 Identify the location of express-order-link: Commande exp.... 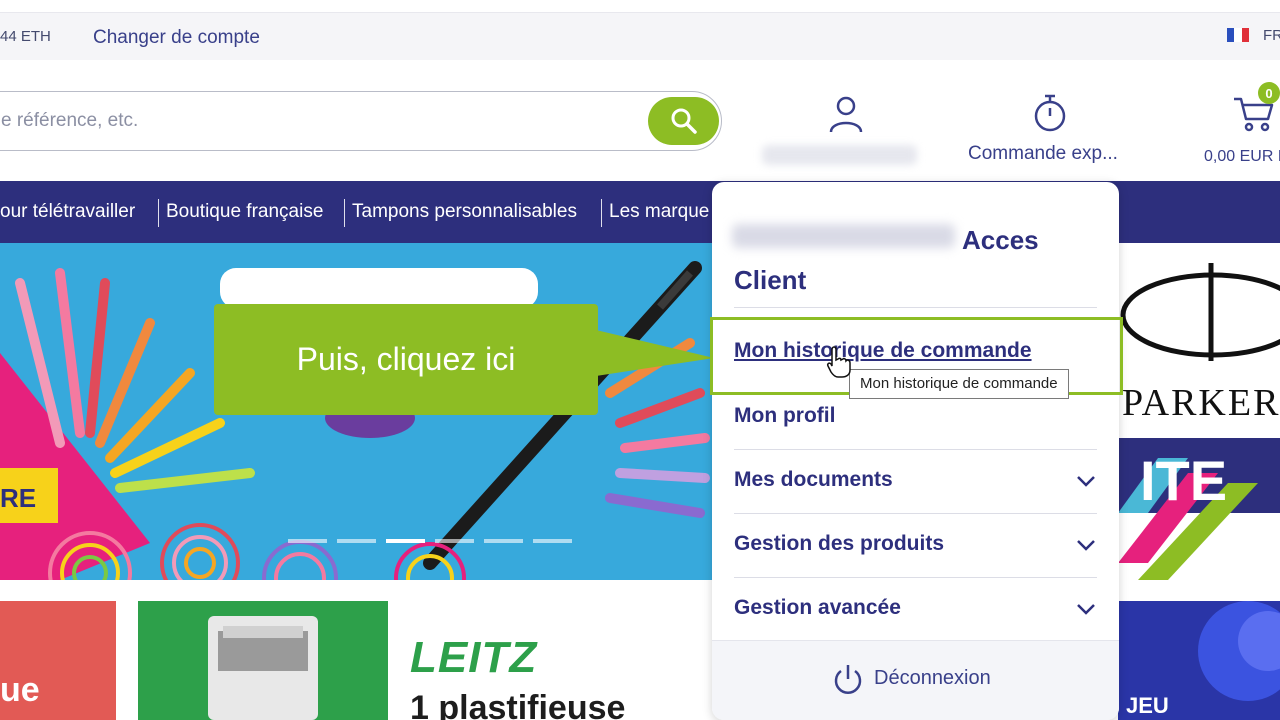
(1043, 154).